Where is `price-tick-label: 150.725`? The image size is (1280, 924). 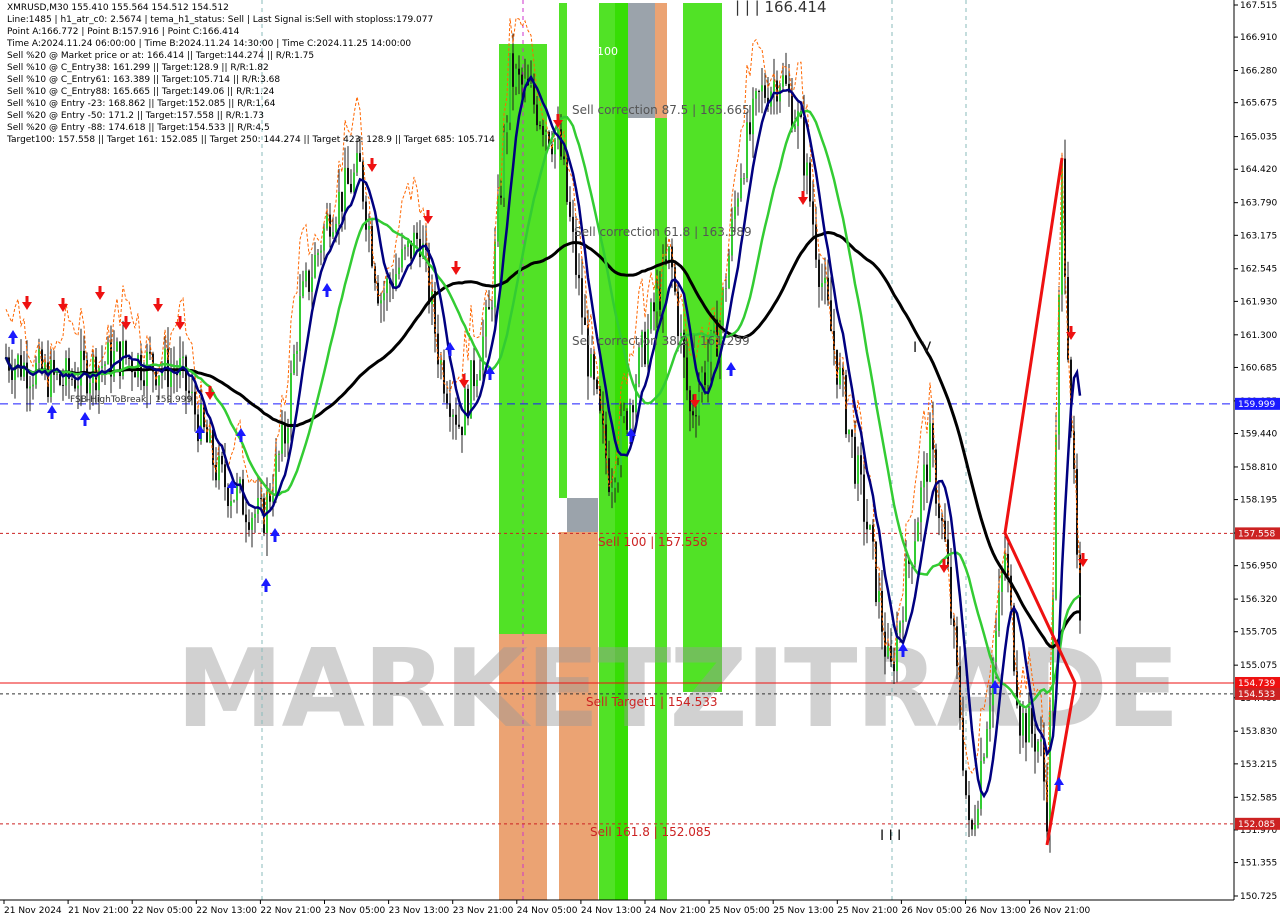
price-tick-label: 150.725 is located at coordinates (1258, 897).